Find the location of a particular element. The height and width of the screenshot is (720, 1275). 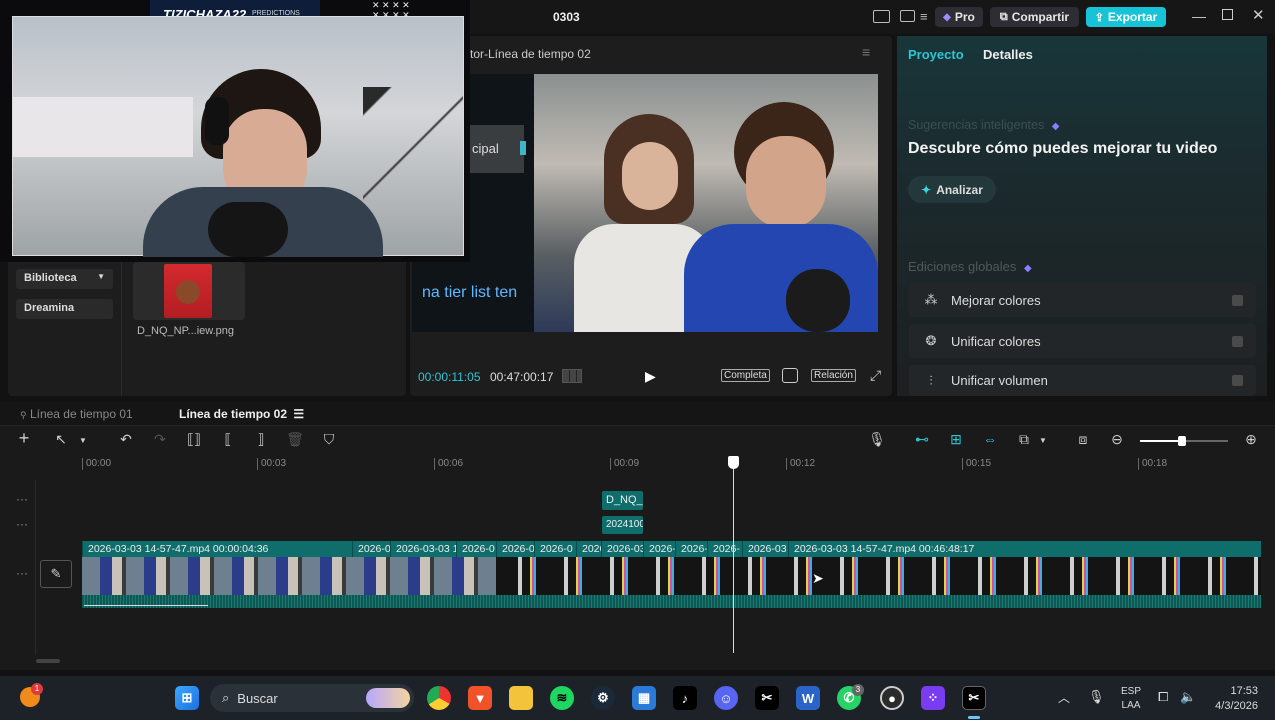

zoom-slider-handle is located at coordinates (1182, 441).